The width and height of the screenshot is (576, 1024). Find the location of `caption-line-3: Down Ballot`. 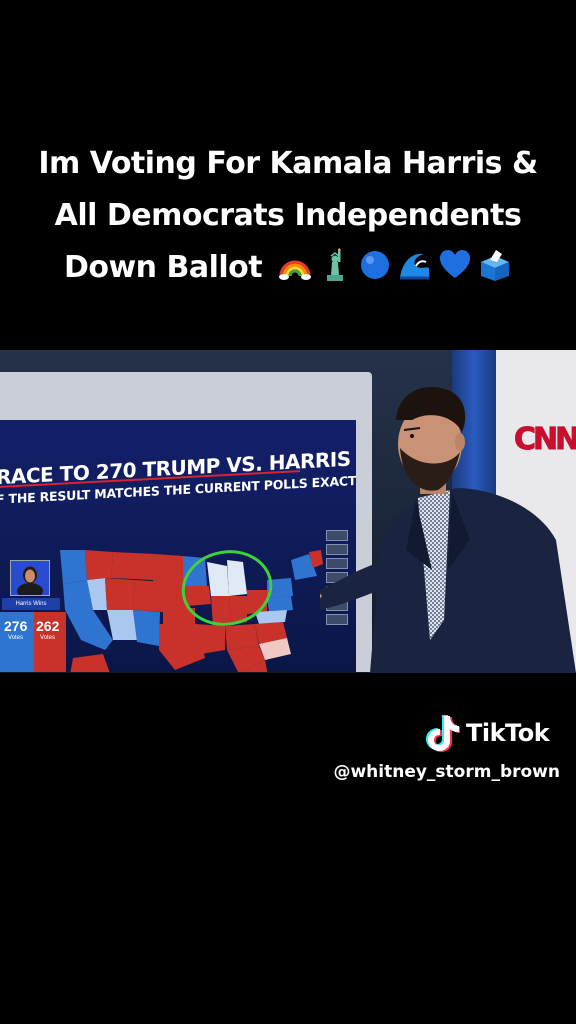

caption-line-3: Down Ballot is located at coordinates (288, 268).